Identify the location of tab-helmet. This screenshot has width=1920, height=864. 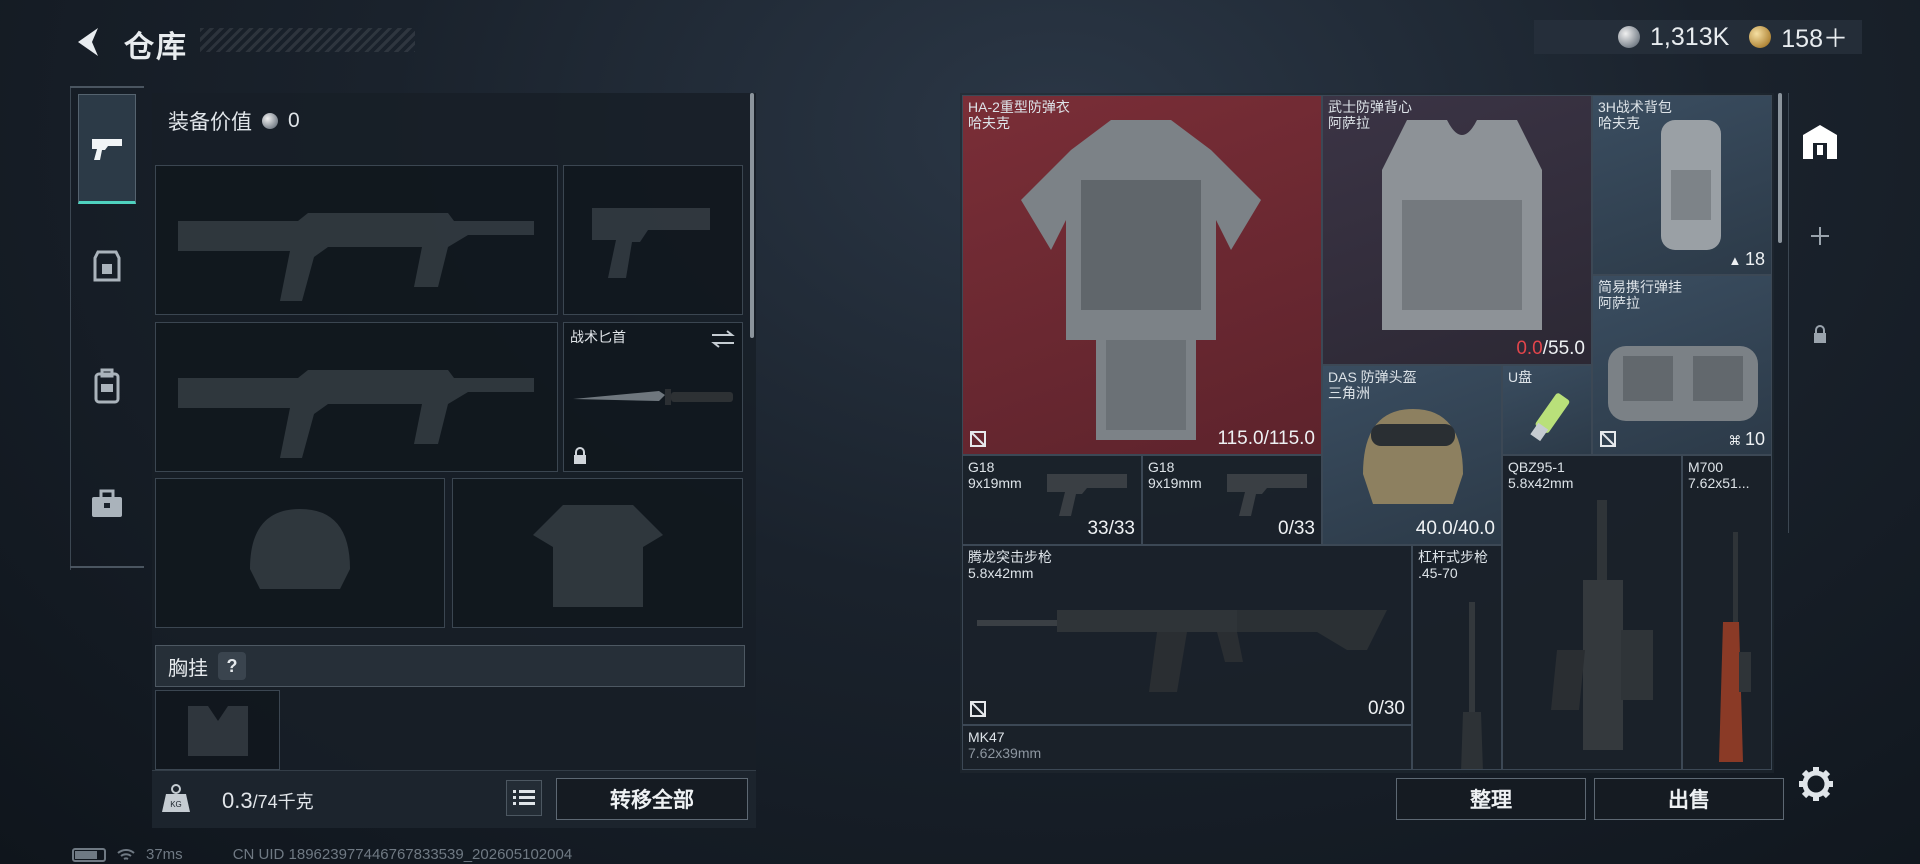
(107, 266).